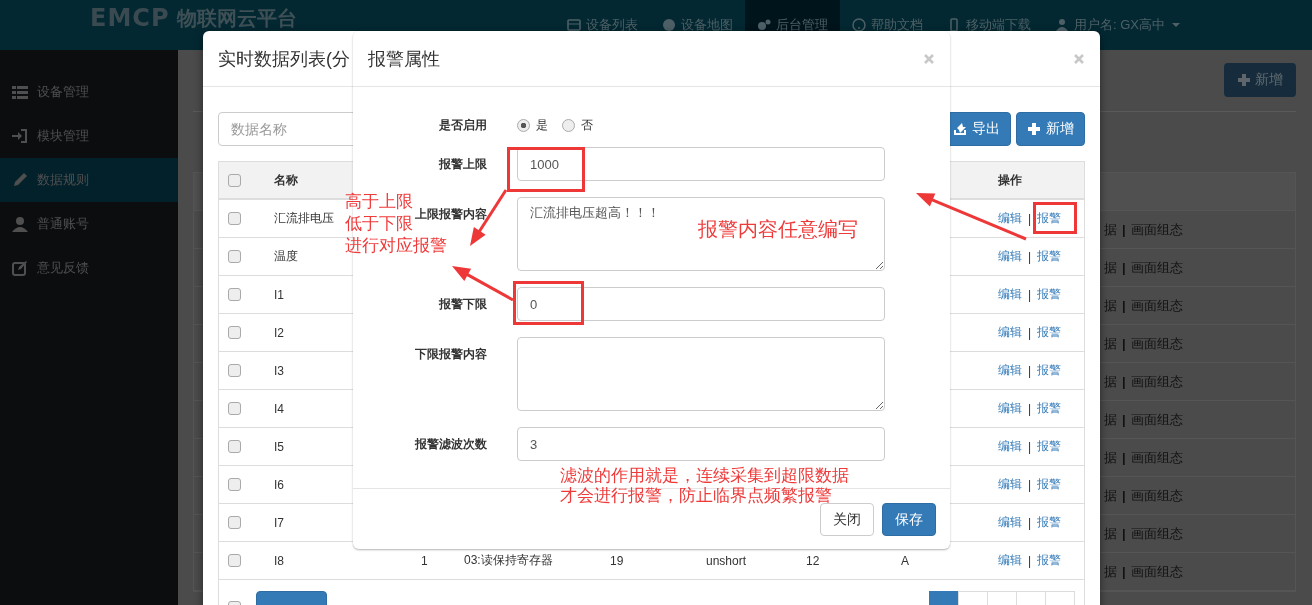 This screenshot has height=605, width=1312. I want to click on field-label: 报警上限, so click(463, 164).